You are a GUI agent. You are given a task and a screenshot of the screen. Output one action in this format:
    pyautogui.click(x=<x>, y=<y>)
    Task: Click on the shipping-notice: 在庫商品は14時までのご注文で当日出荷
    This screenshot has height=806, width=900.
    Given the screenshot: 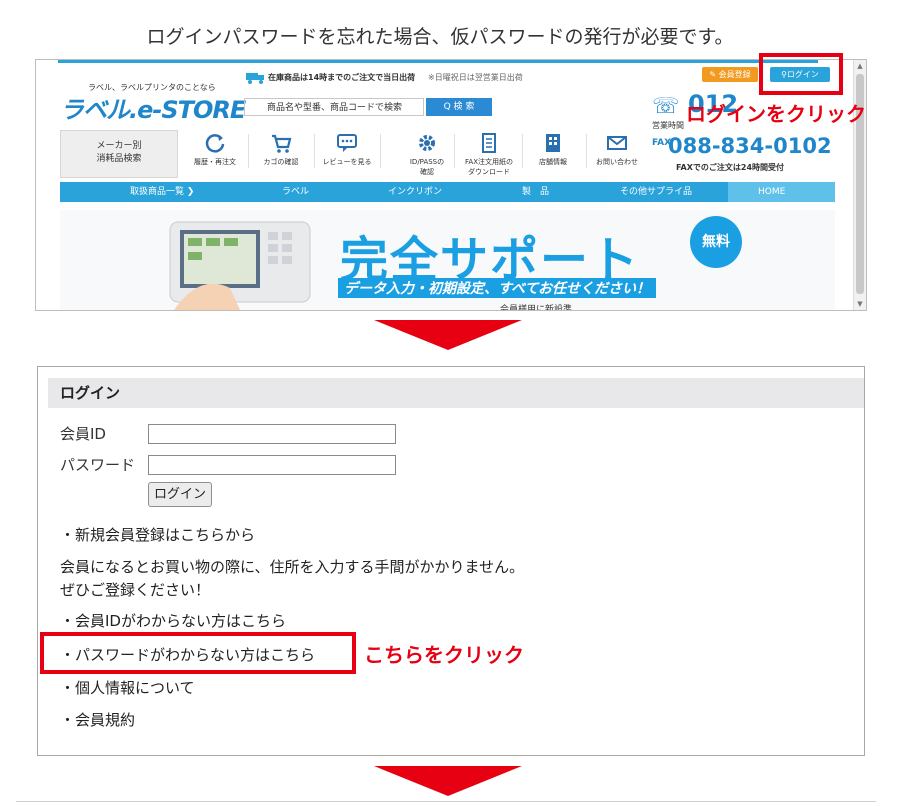 What is the action you would take?
    pyautogui.click(x=342, y=77)
    